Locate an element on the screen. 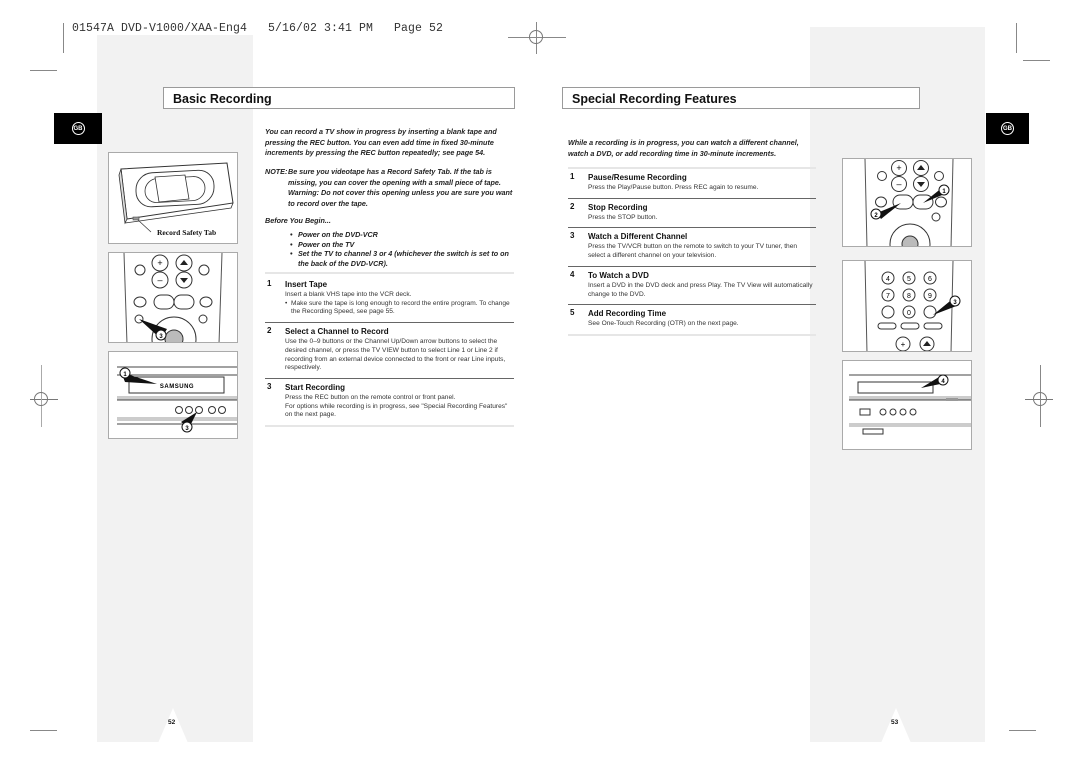 This screenshot has height=763, width=1080. svg-text: 0 is located at coordinates (909, 313).